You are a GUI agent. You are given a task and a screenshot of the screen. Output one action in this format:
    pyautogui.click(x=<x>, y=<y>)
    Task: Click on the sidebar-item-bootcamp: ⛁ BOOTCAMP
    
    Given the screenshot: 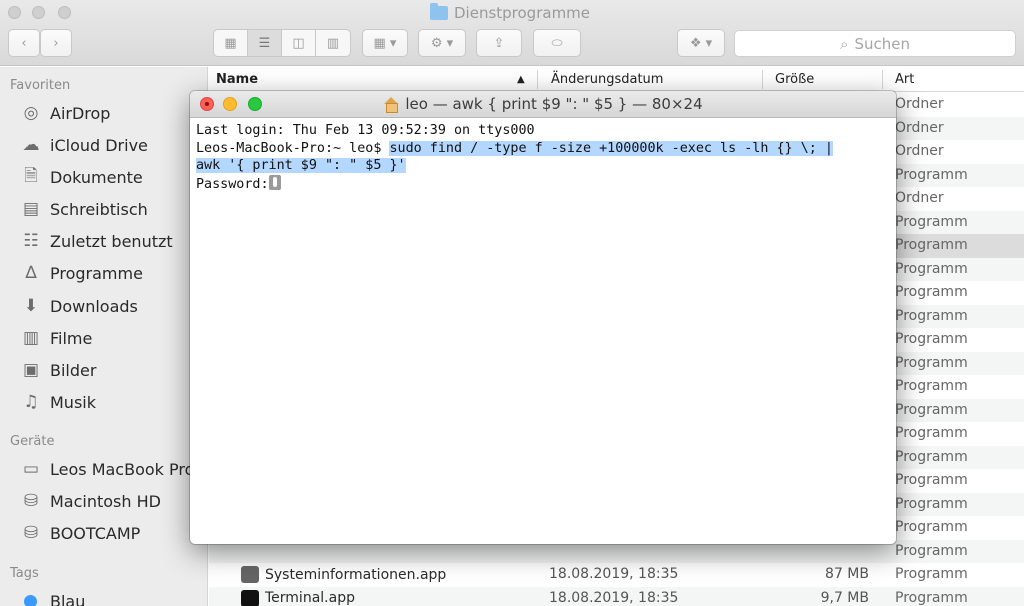 What is the action you would take?
    pyautogui.click(x=80, y=533)
    